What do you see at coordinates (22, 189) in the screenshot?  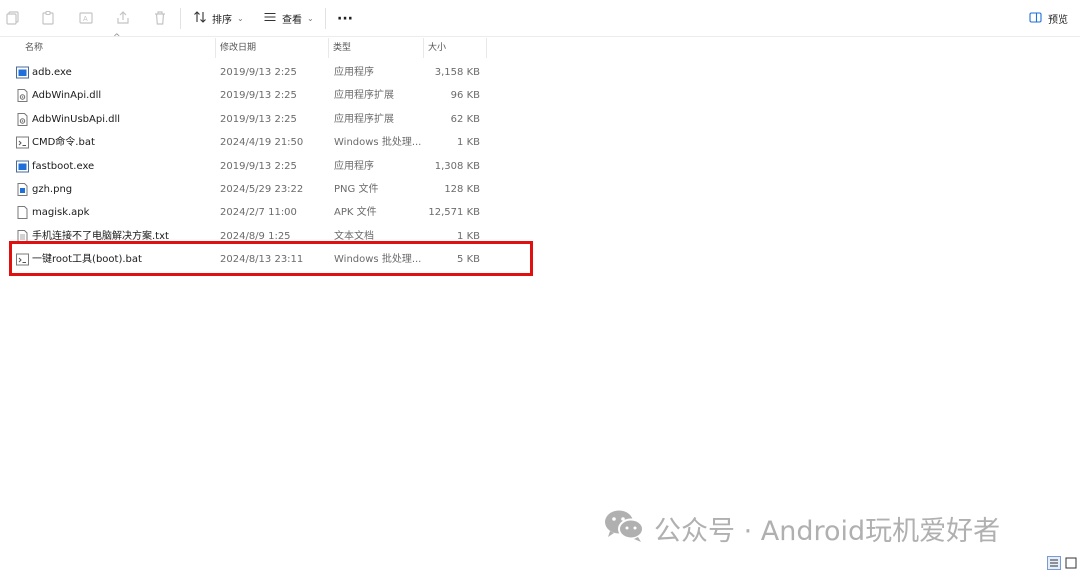 I see `png-icon` at bounding box center [22, 189].